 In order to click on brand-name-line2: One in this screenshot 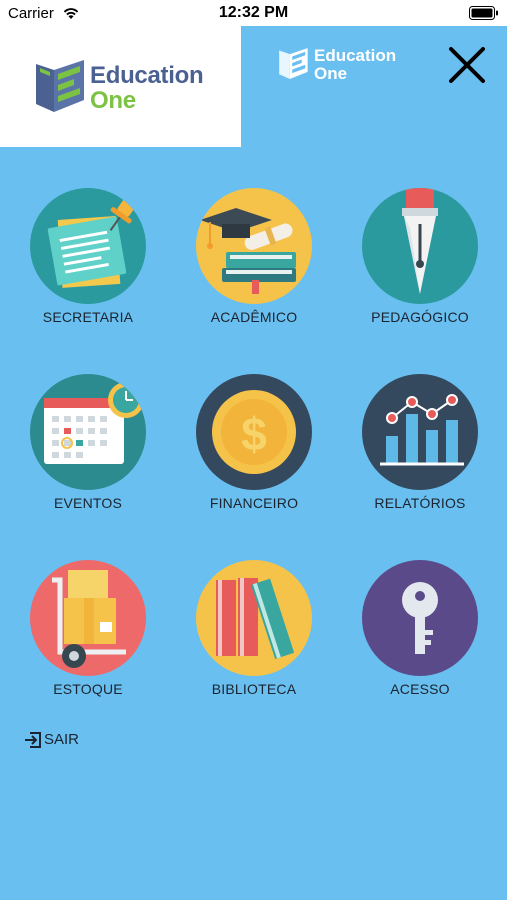, I will do `click(113, 100)`.